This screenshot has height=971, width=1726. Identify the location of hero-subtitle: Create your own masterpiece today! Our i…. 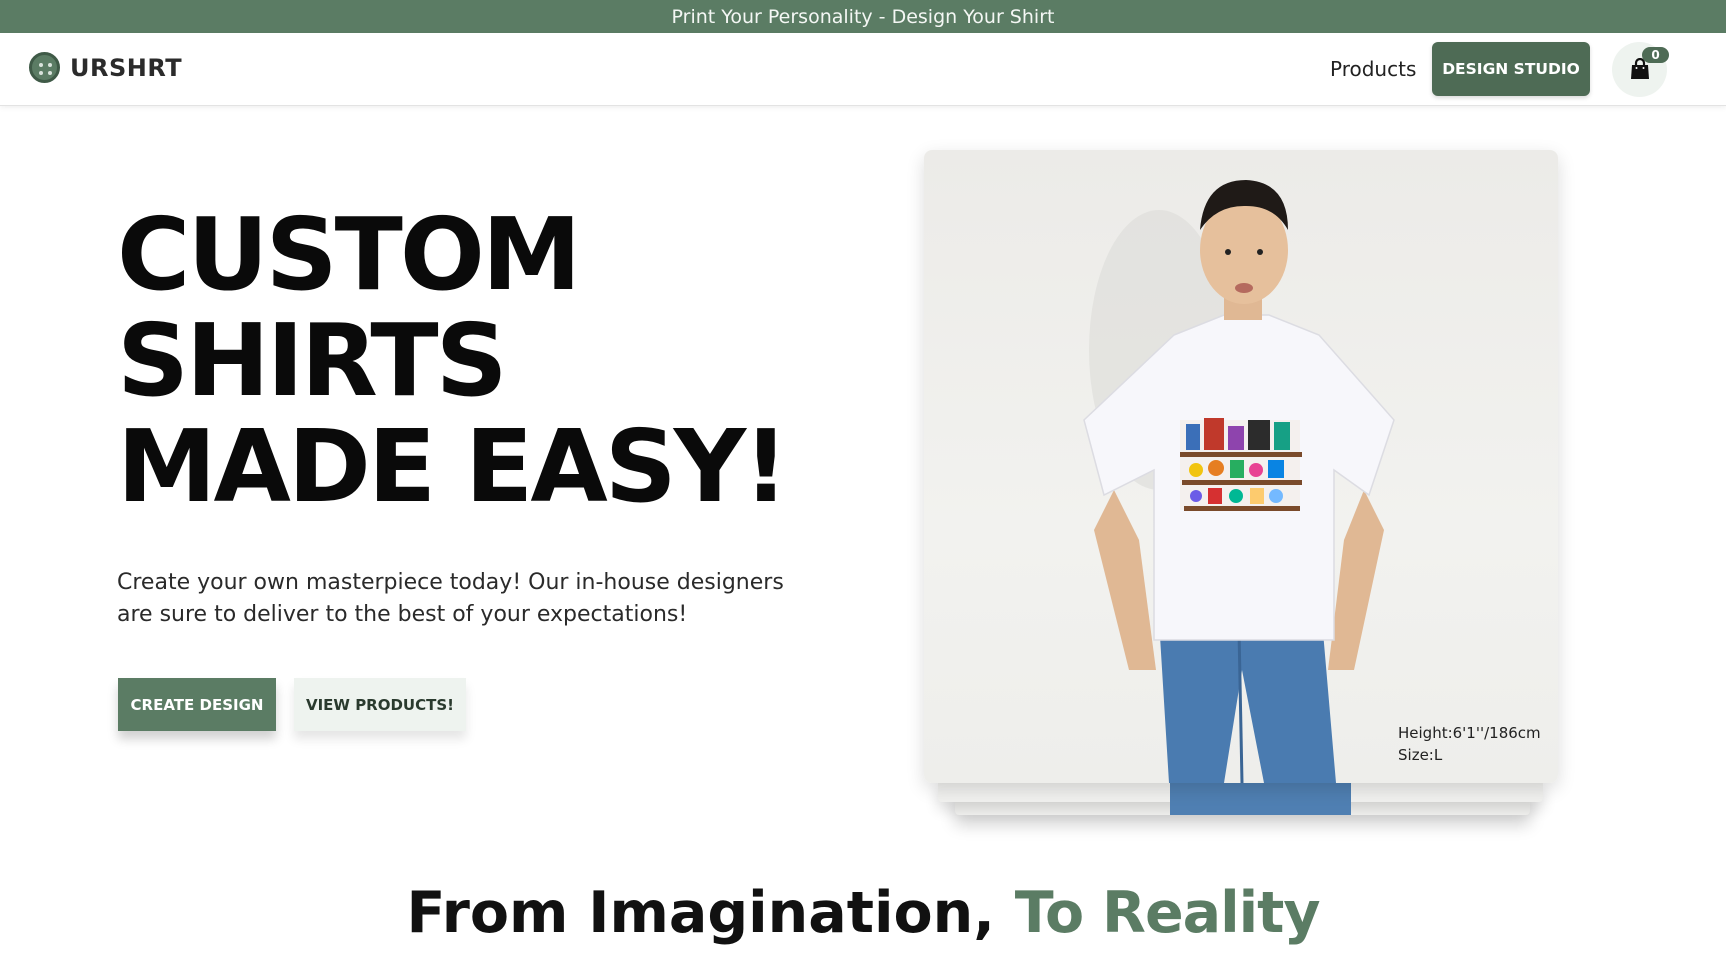
(467, 599).